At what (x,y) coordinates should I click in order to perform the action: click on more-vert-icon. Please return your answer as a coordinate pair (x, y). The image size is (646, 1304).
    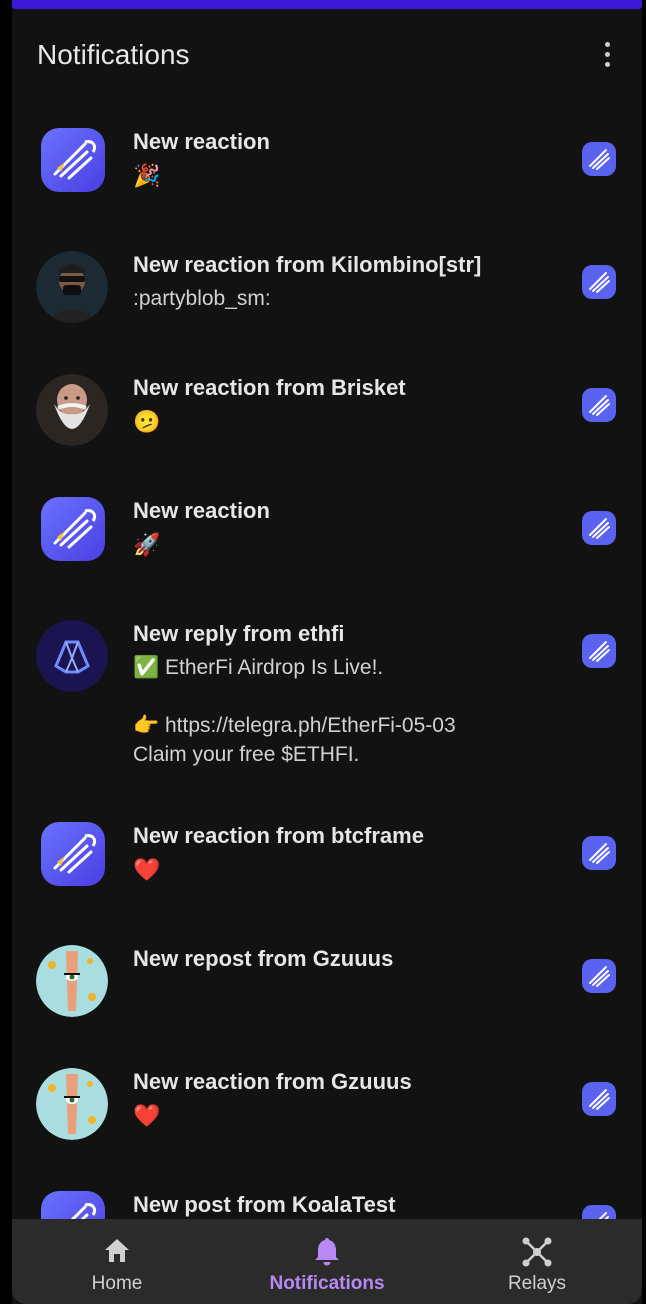
    Looking at the image, I should click on (607, 44).